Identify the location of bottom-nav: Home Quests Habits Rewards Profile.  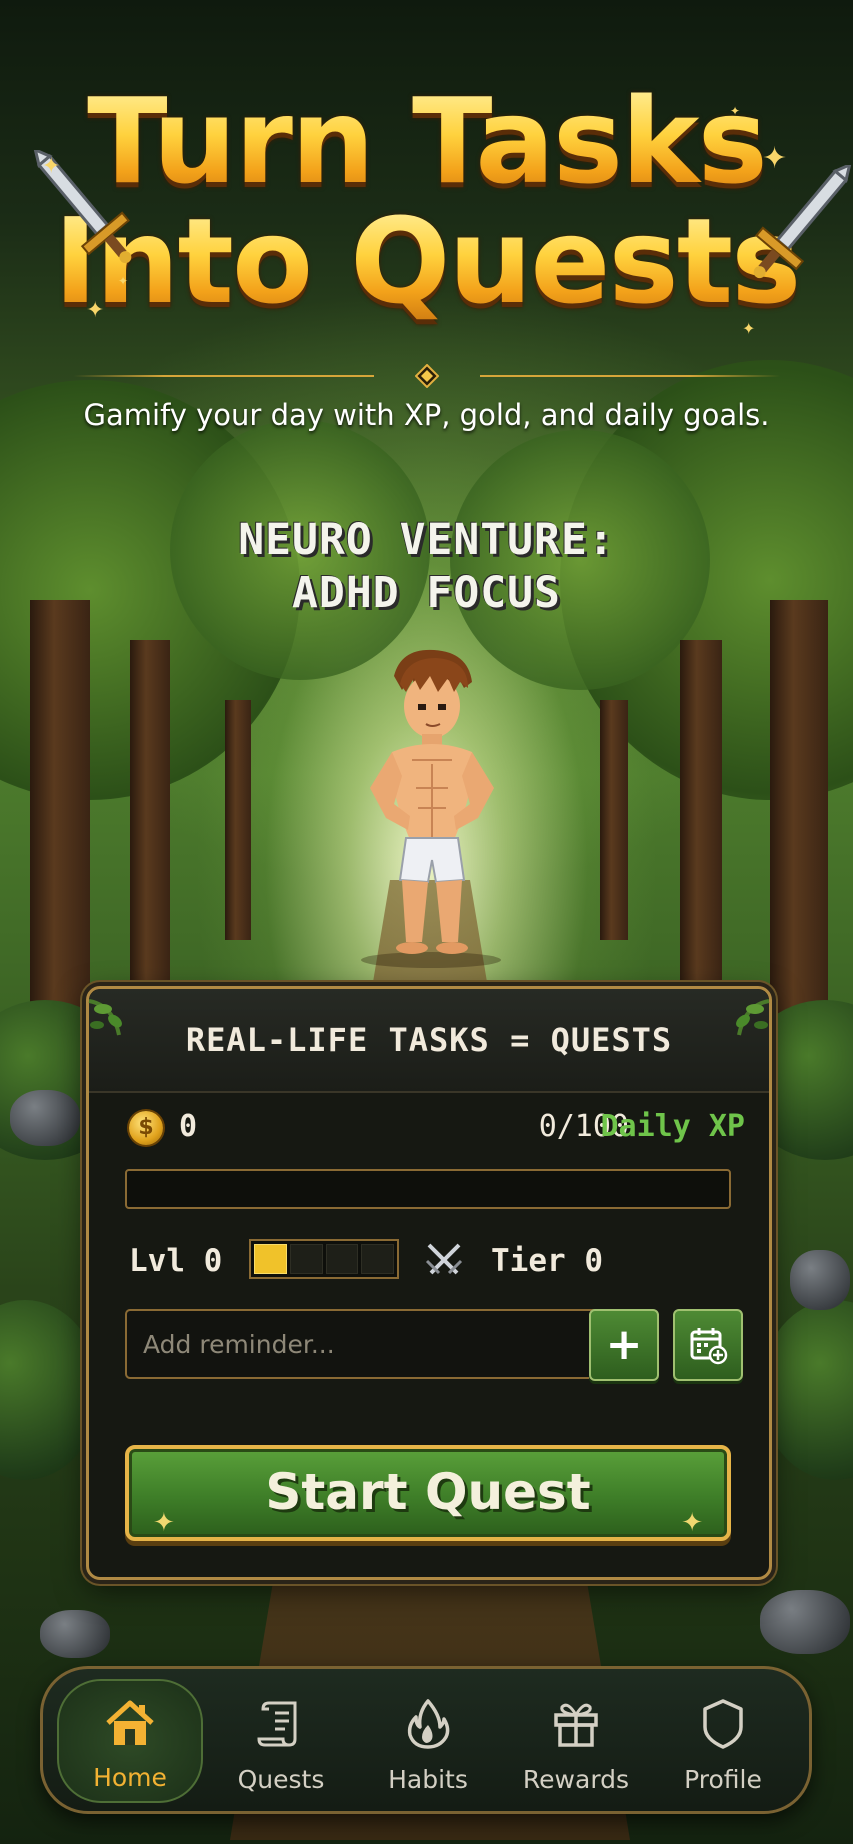
(426, 1740).